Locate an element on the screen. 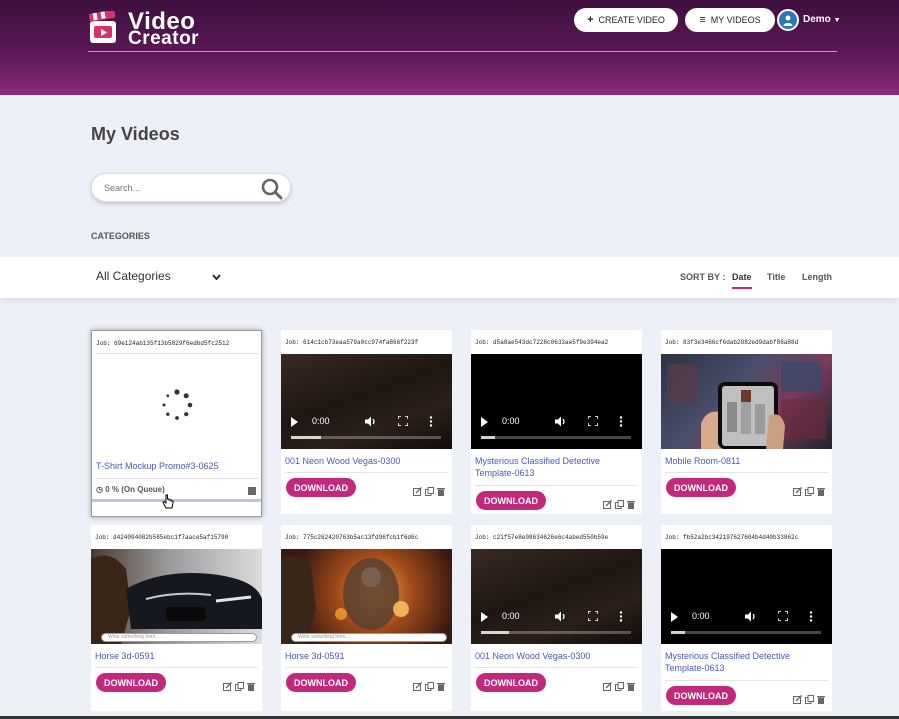 The image size is (899, 719). hand-cursor-icon is located at coordinates (168, 501).